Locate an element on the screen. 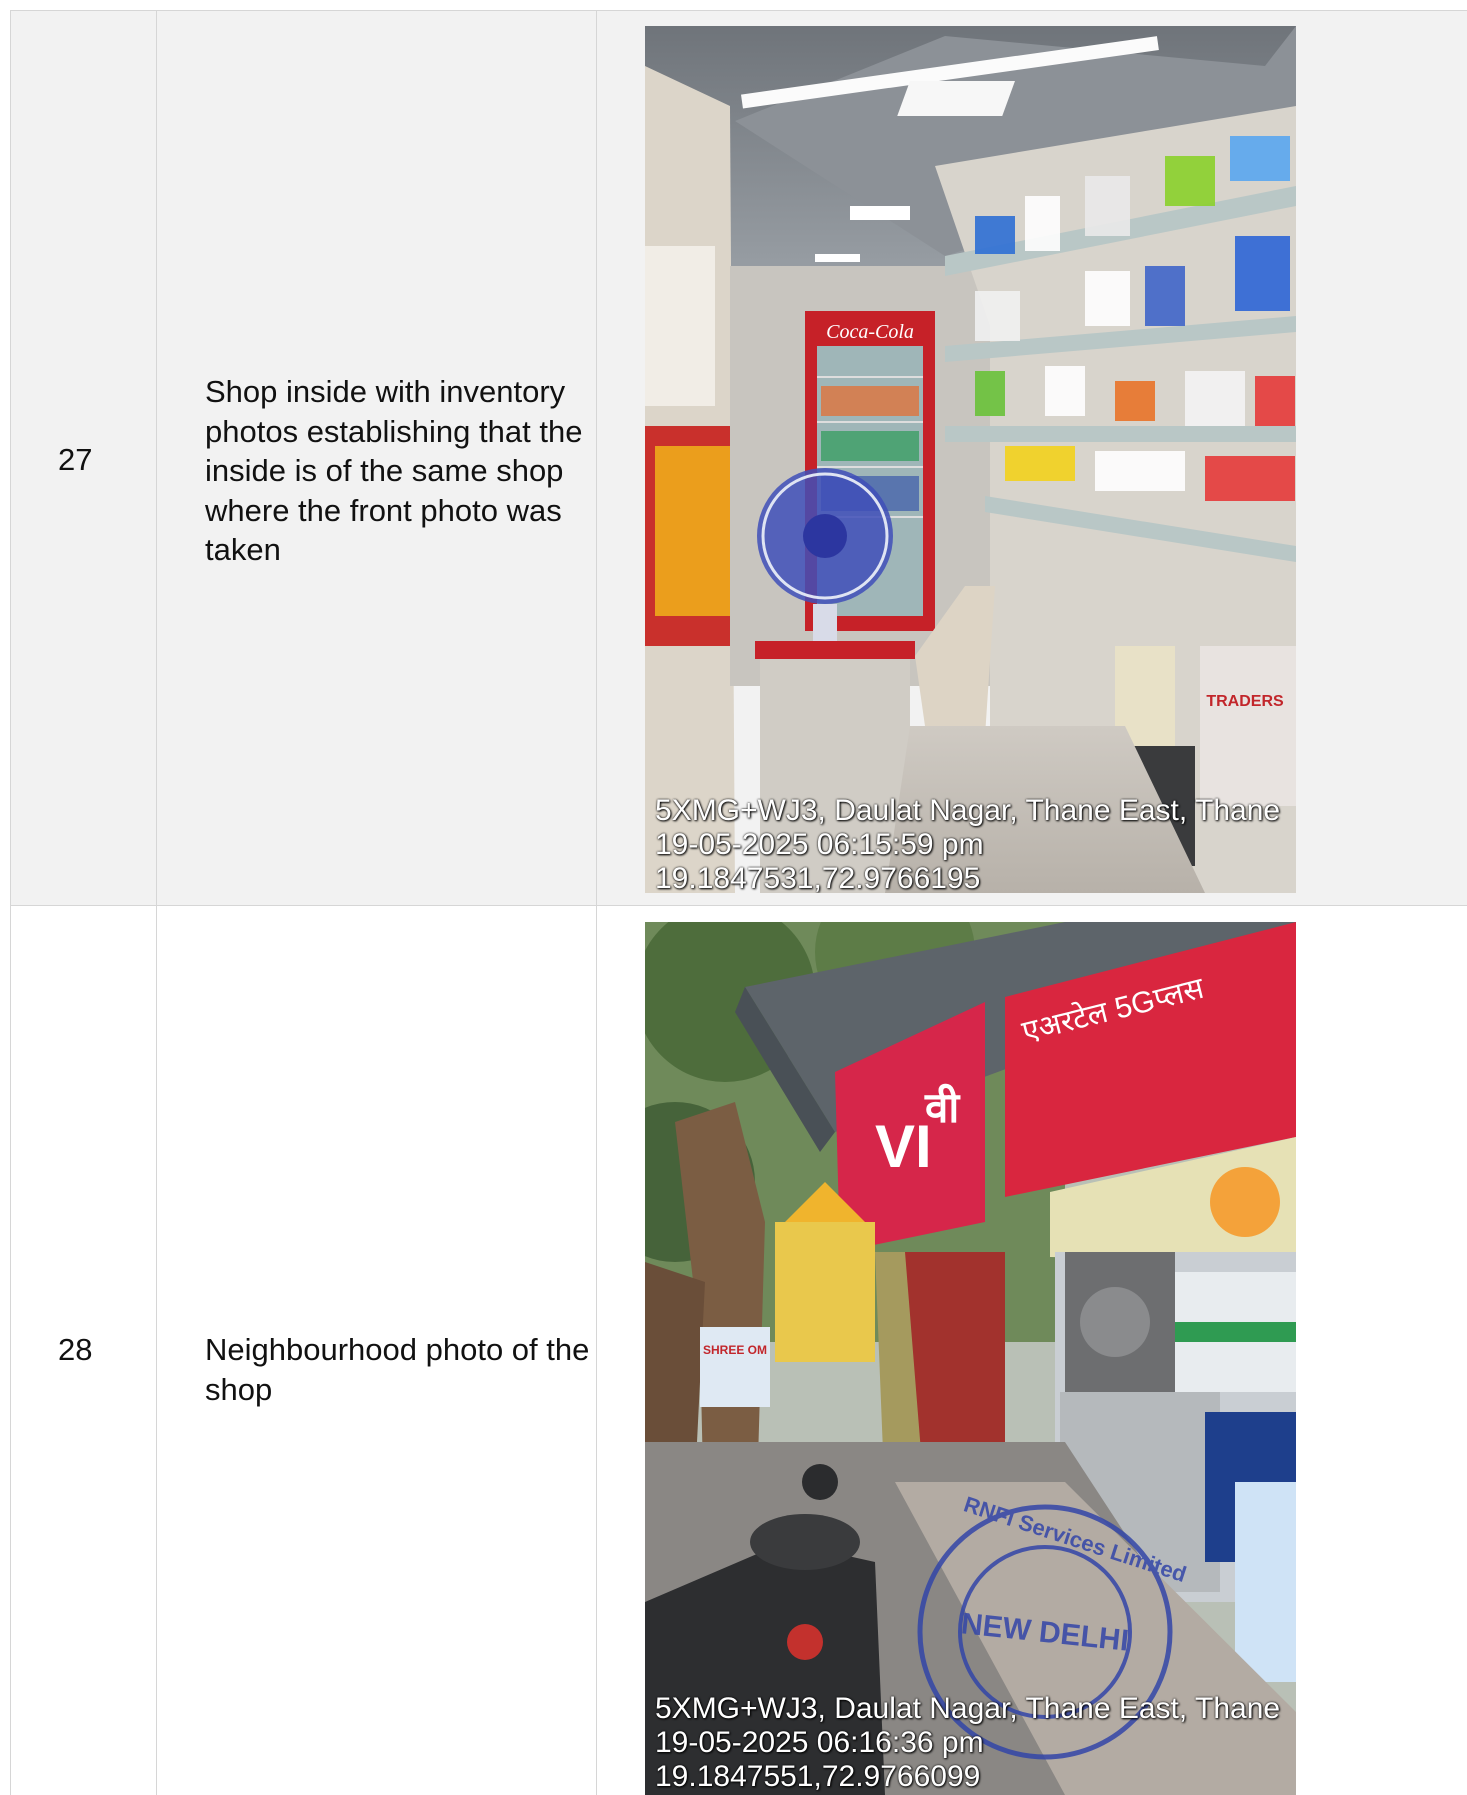 The image size is (1467, 1795). geo-coordinates: 19.1847551,72.9766099 is located at coordinates (818, 1776).